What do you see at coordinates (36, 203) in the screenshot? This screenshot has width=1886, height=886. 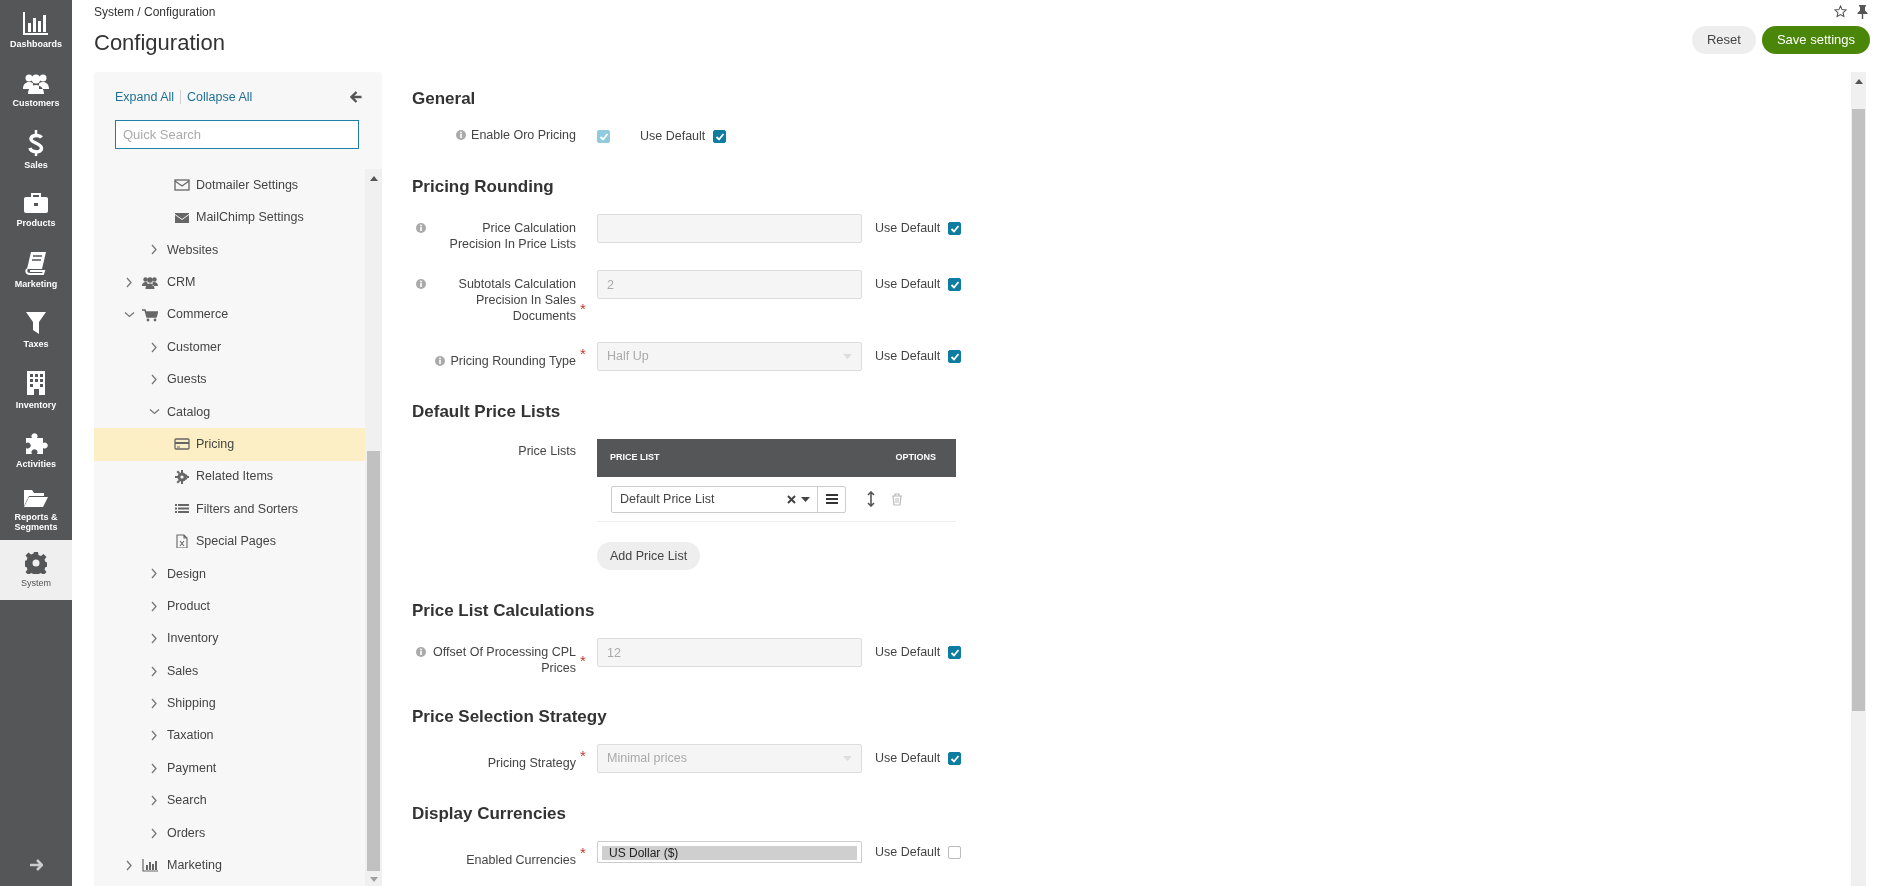 I see `briefcase-icon` at bounding box center [36, 203].